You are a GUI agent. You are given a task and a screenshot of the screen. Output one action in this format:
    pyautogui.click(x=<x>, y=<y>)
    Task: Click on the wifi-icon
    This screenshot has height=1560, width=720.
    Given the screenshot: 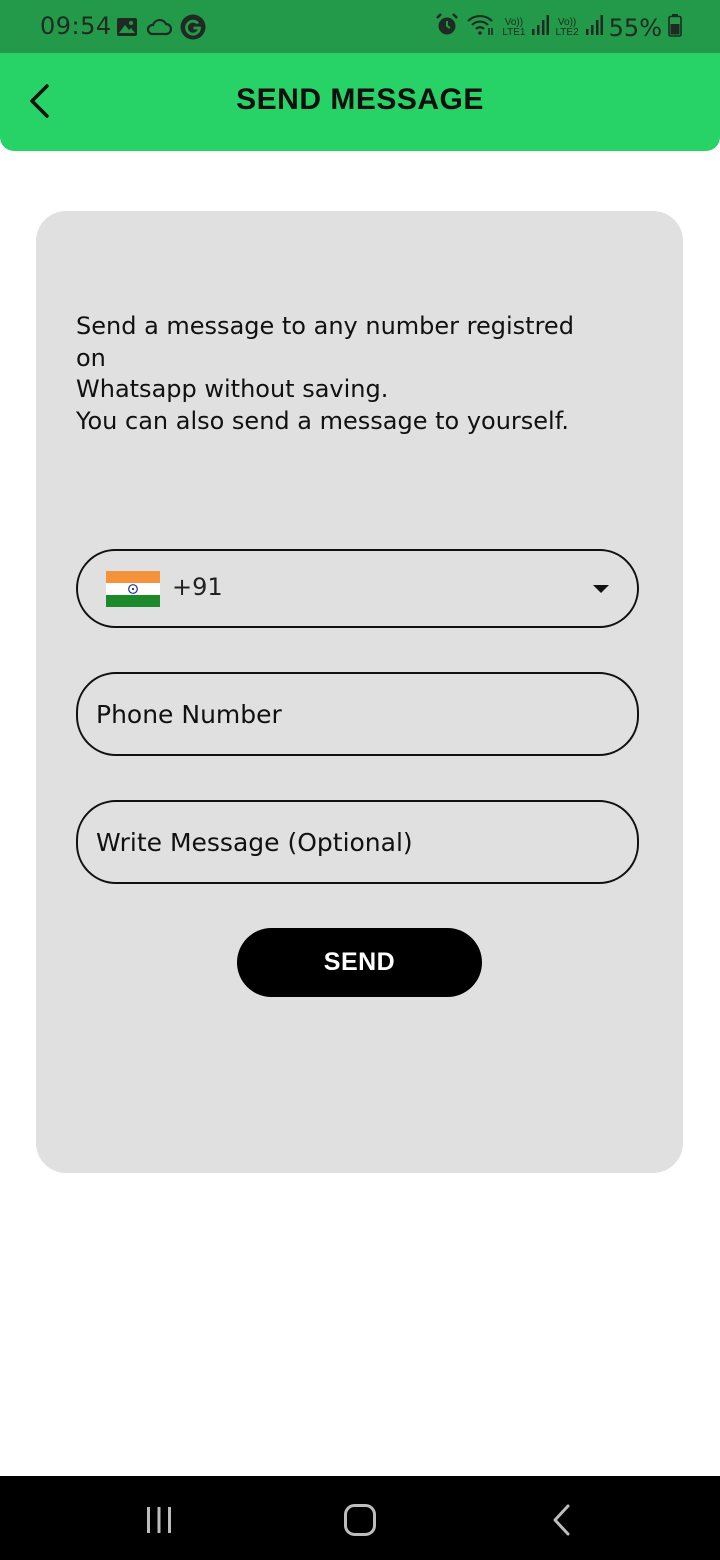 What is the action you would take?
    pyautogui.click(x=481, y=28)
    